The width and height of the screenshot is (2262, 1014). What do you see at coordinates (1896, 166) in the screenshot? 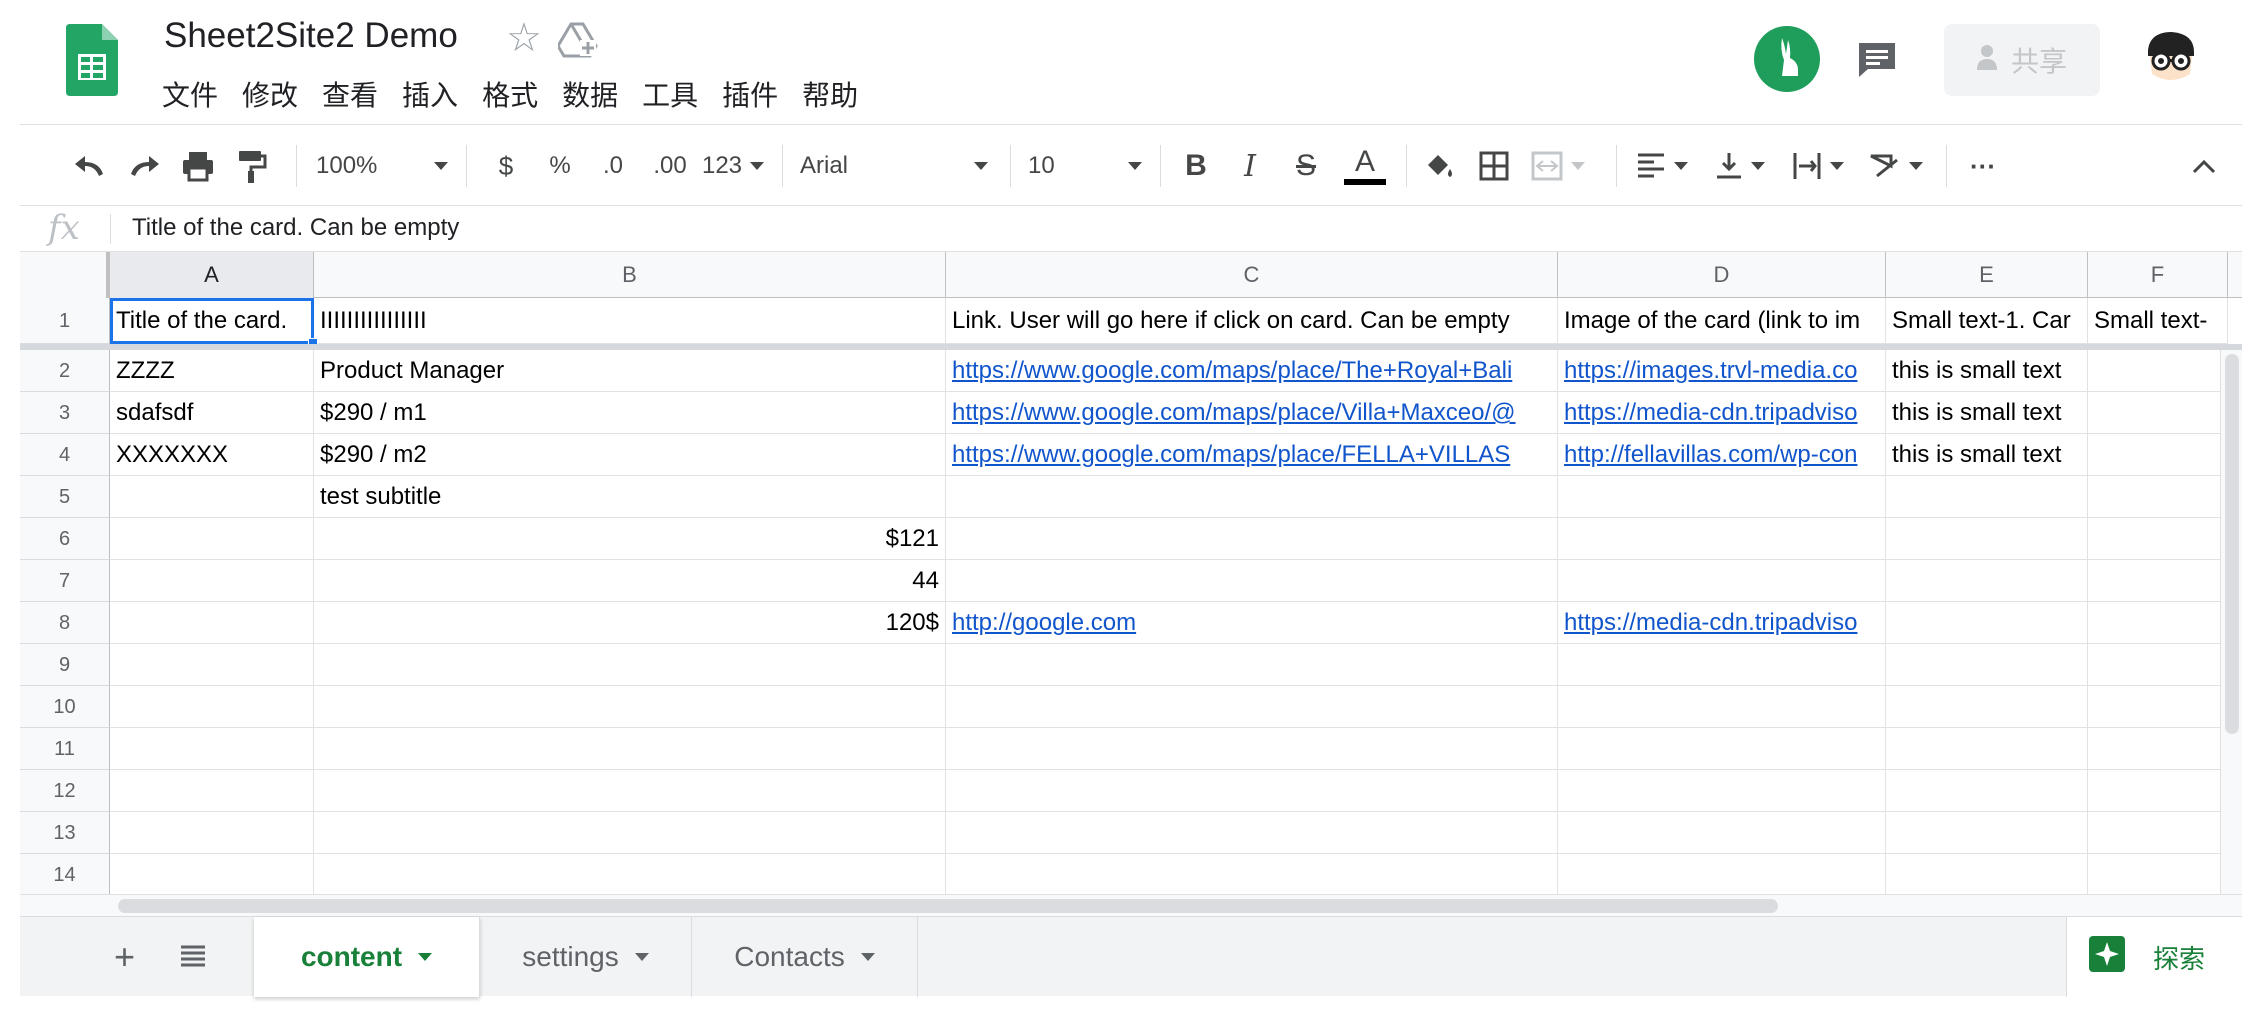
I see `text-rotation-icon` at bounding box center [1896, 166].